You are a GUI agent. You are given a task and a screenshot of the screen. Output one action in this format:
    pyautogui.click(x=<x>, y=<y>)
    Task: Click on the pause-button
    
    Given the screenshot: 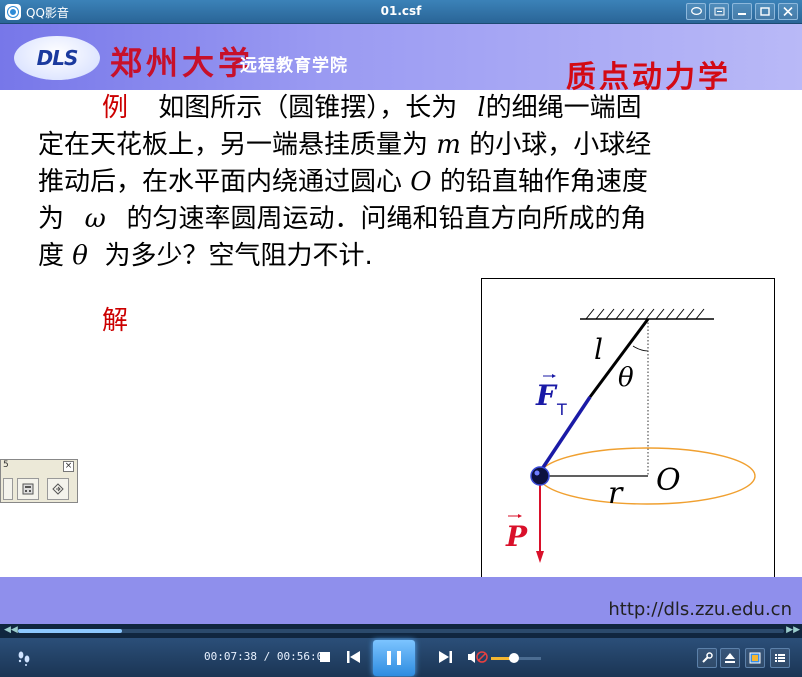 What is the action you would take?
    pyautogui.click(x=394, y=658)
    